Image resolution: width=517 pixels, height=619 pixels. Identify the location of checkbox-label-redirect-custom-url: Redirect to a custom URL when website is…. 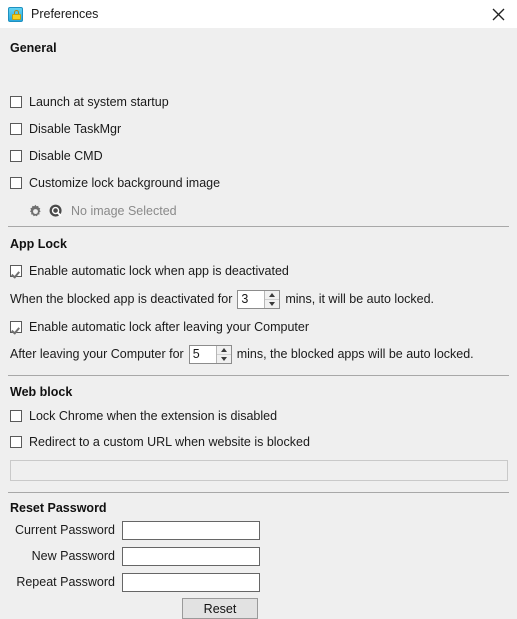
(169, 442).